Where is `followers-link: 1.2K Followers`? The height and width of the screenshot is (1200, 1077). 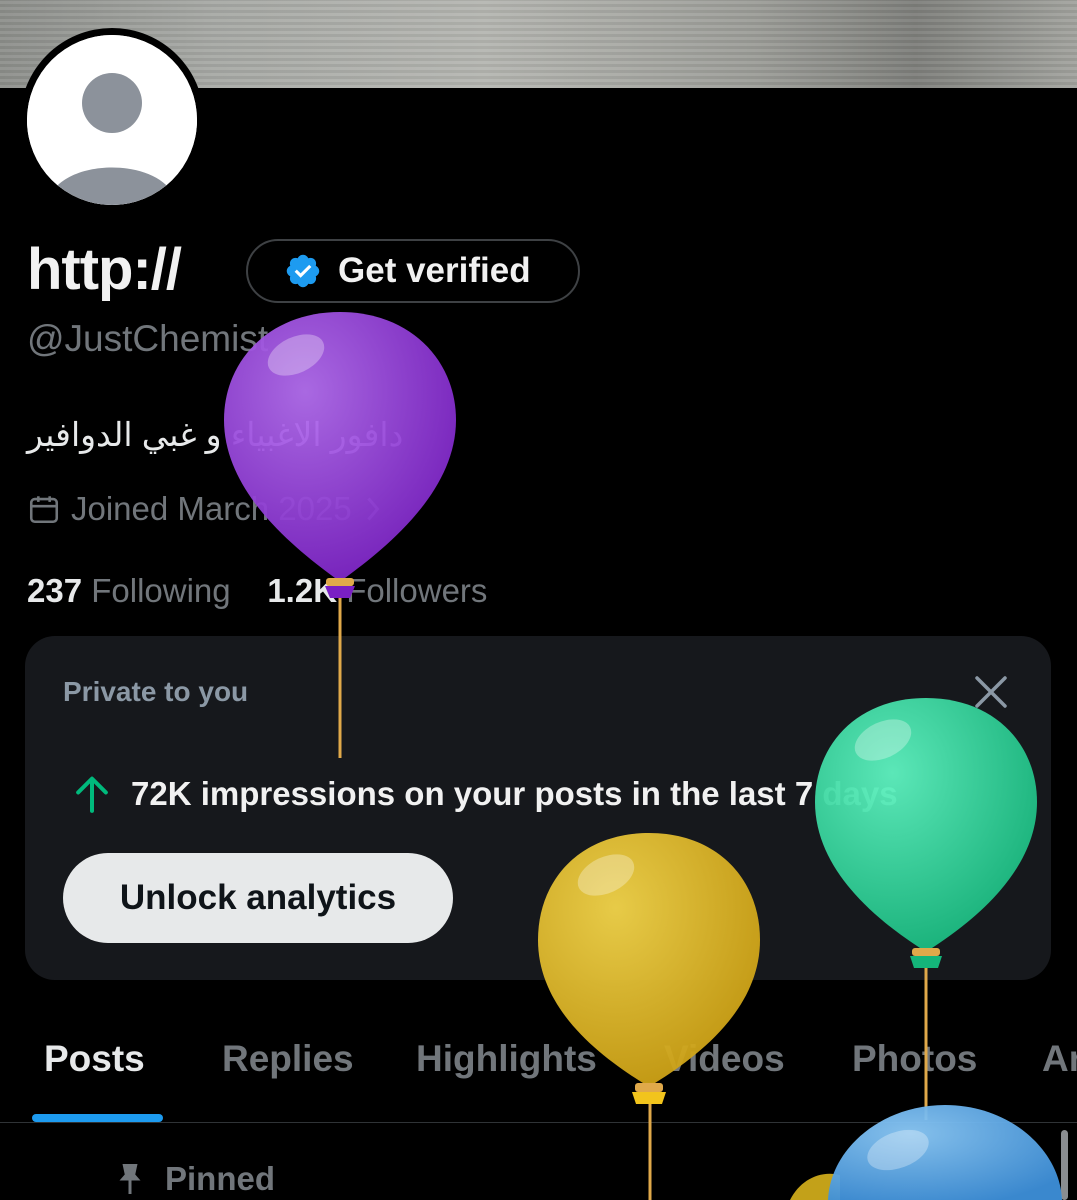
followers-link: 1.2K Followers is located at coordinates (377, 590).